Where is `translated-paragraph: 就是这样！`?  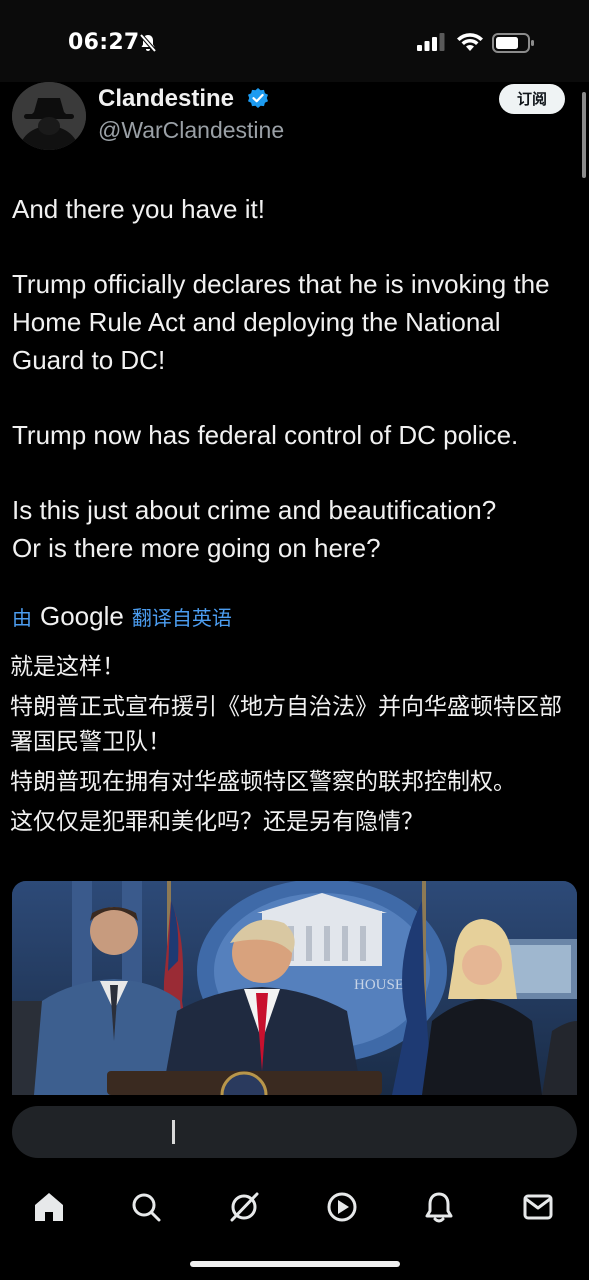 translated-paragraph: 就是这样！ is located at coordinates (67, 667).